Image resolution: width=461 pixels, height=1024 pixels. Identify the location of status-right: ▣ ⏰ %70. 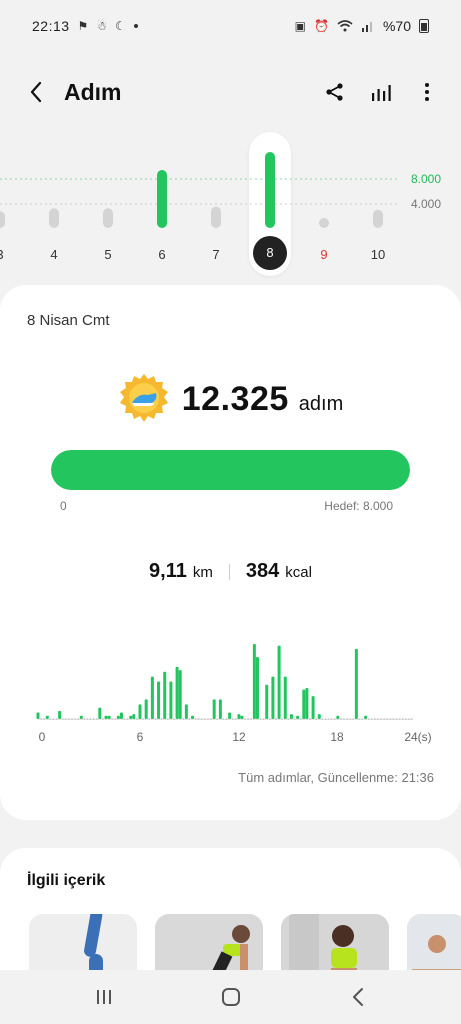
(362, 26).